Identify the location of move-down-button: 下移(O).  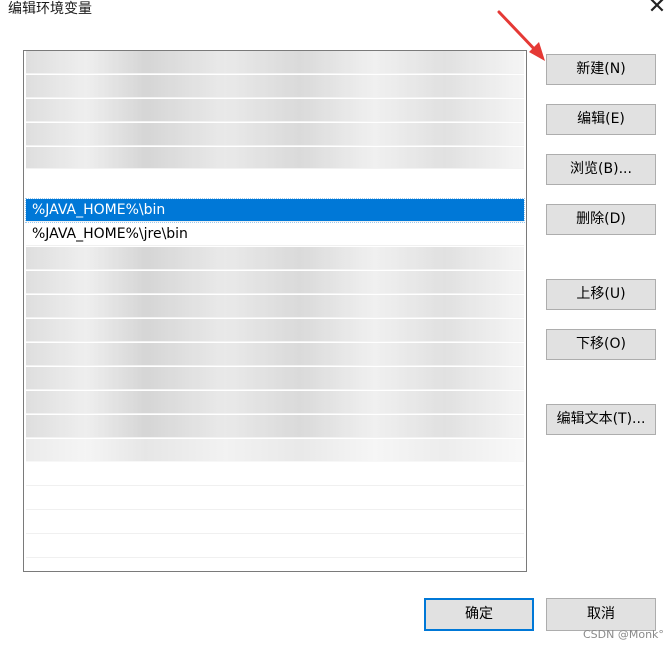
(601, 344).